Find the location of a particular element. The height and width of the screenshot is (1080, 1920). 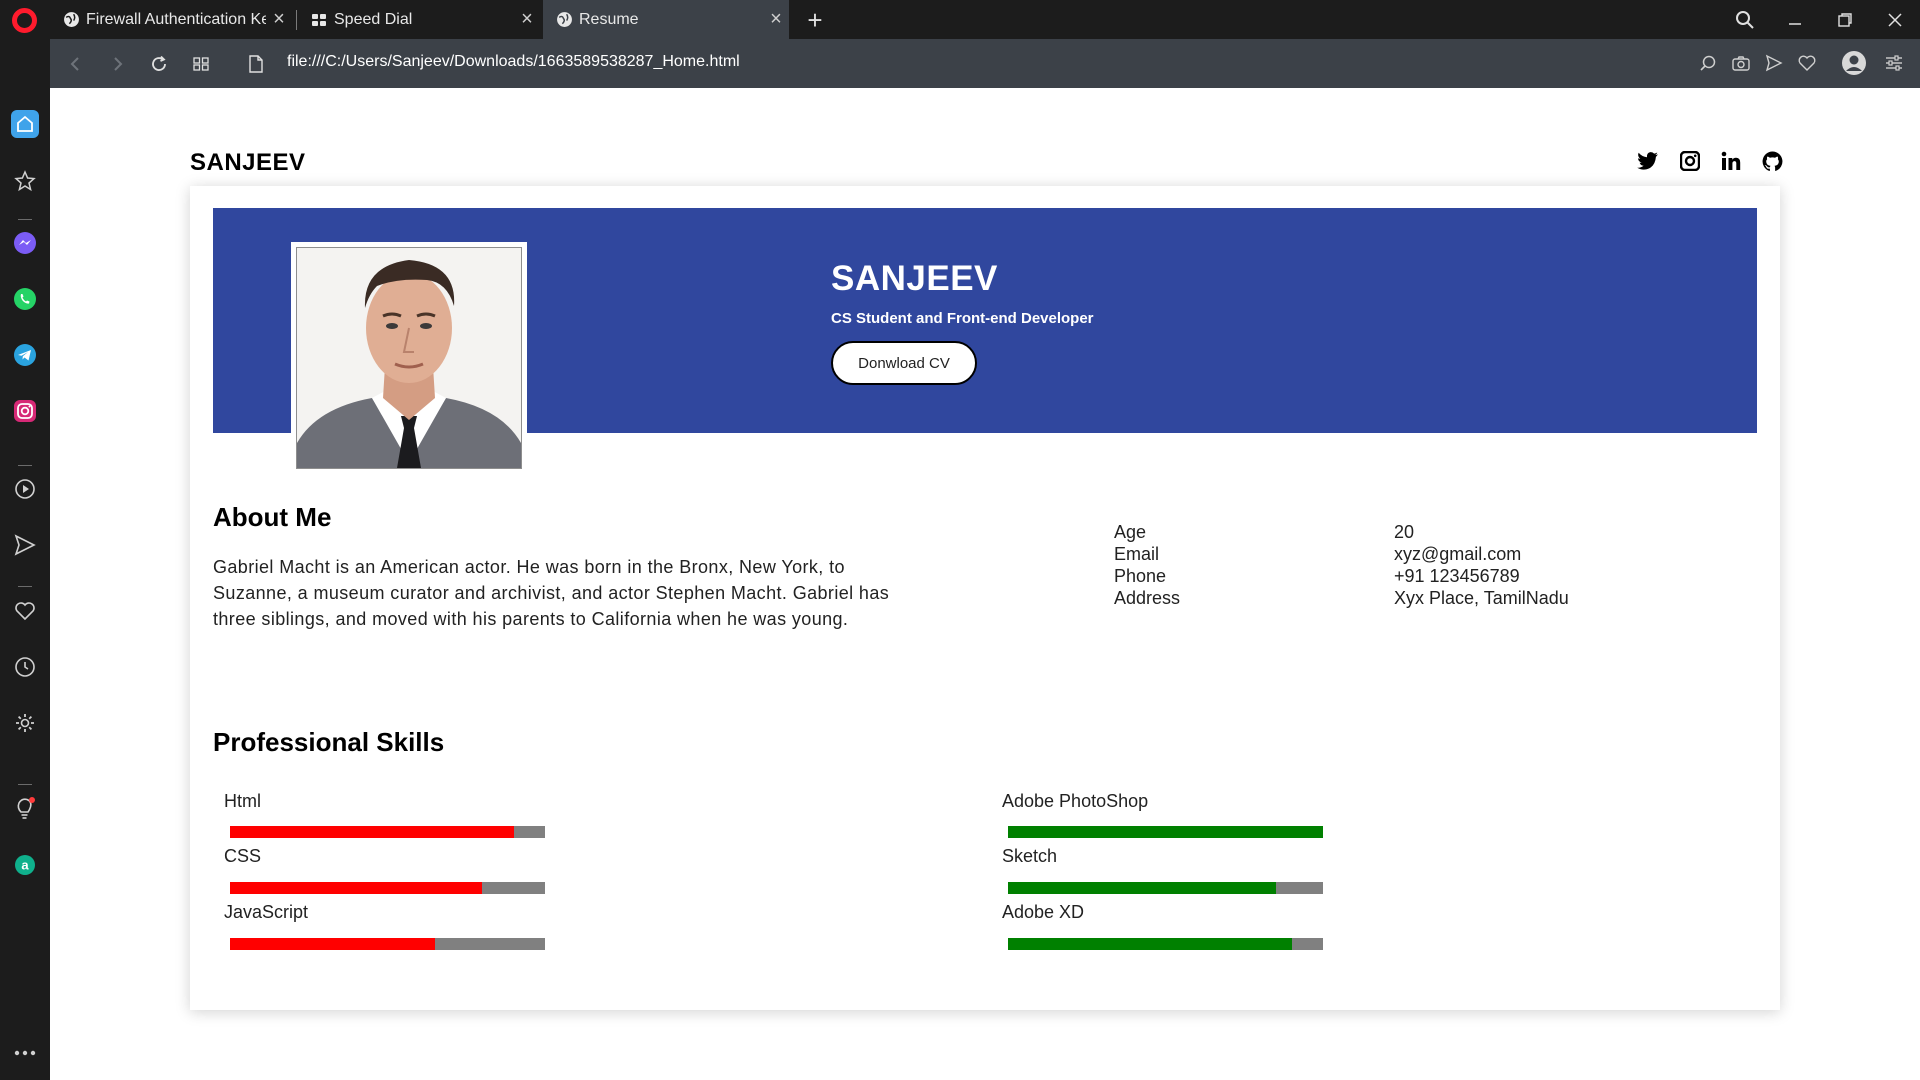

tab-divider is located at coordinates (296, 20).